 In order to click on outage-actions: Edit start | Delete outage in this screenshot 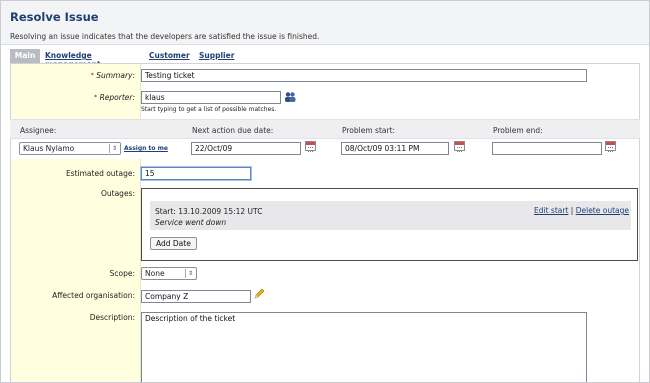, I will do `click(581, 210)`.